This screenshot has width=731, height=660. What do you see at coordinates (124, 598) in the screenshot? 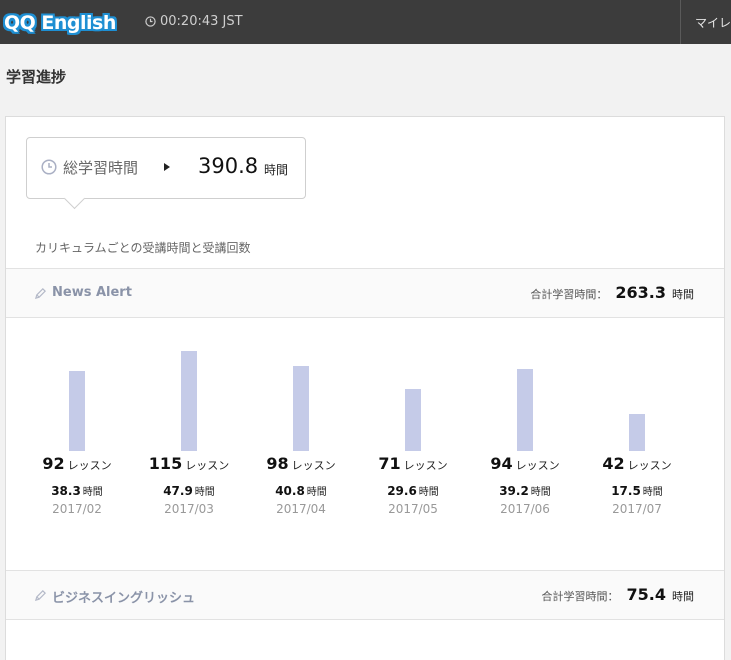
I see `section-name: ビジネスイングリッシュ` at bounding box center [124, 598].